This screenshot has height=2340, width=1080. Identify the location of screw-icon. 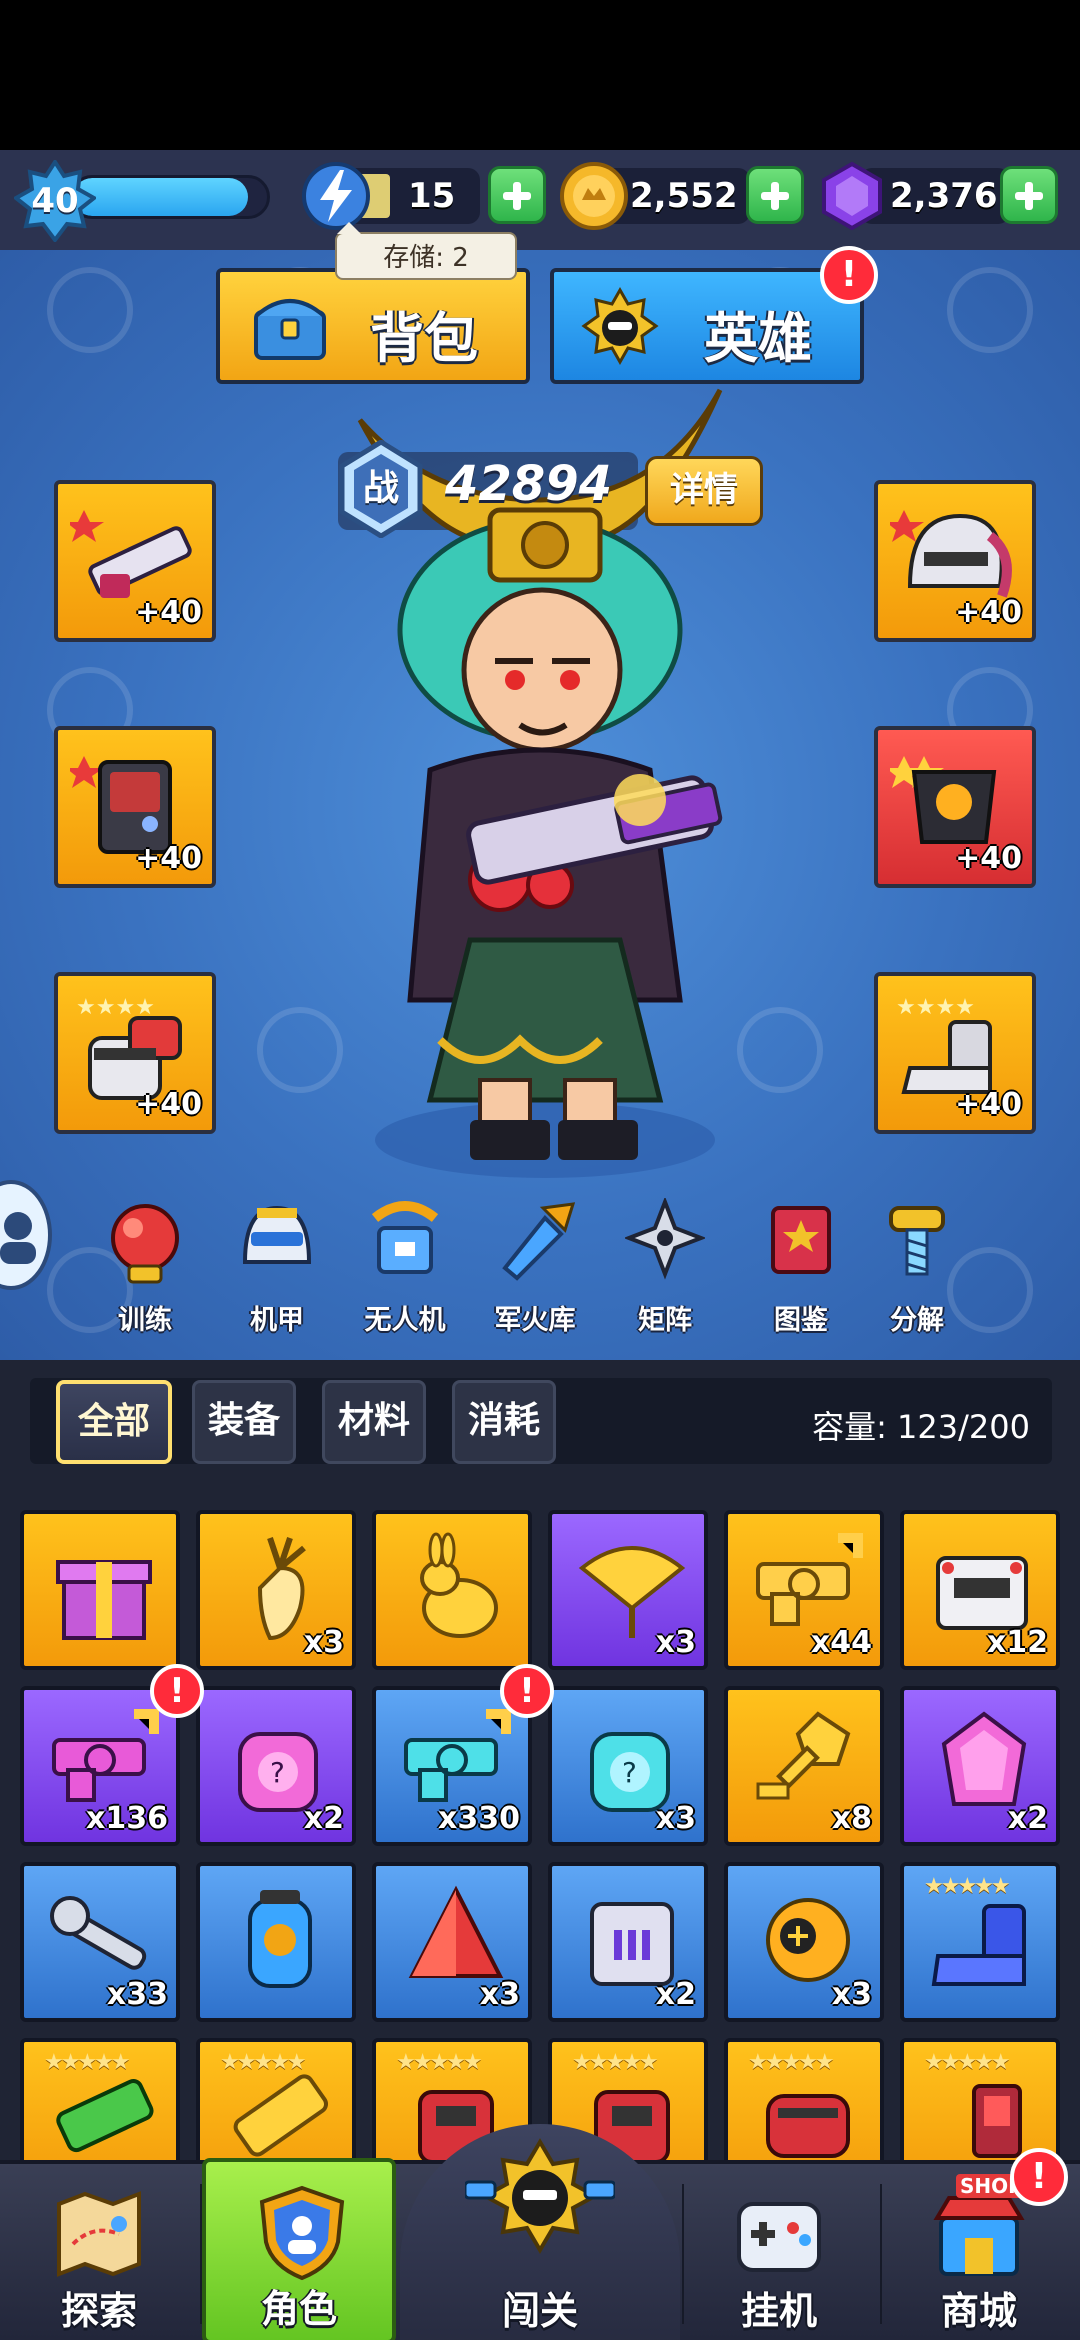
(917, 1241).